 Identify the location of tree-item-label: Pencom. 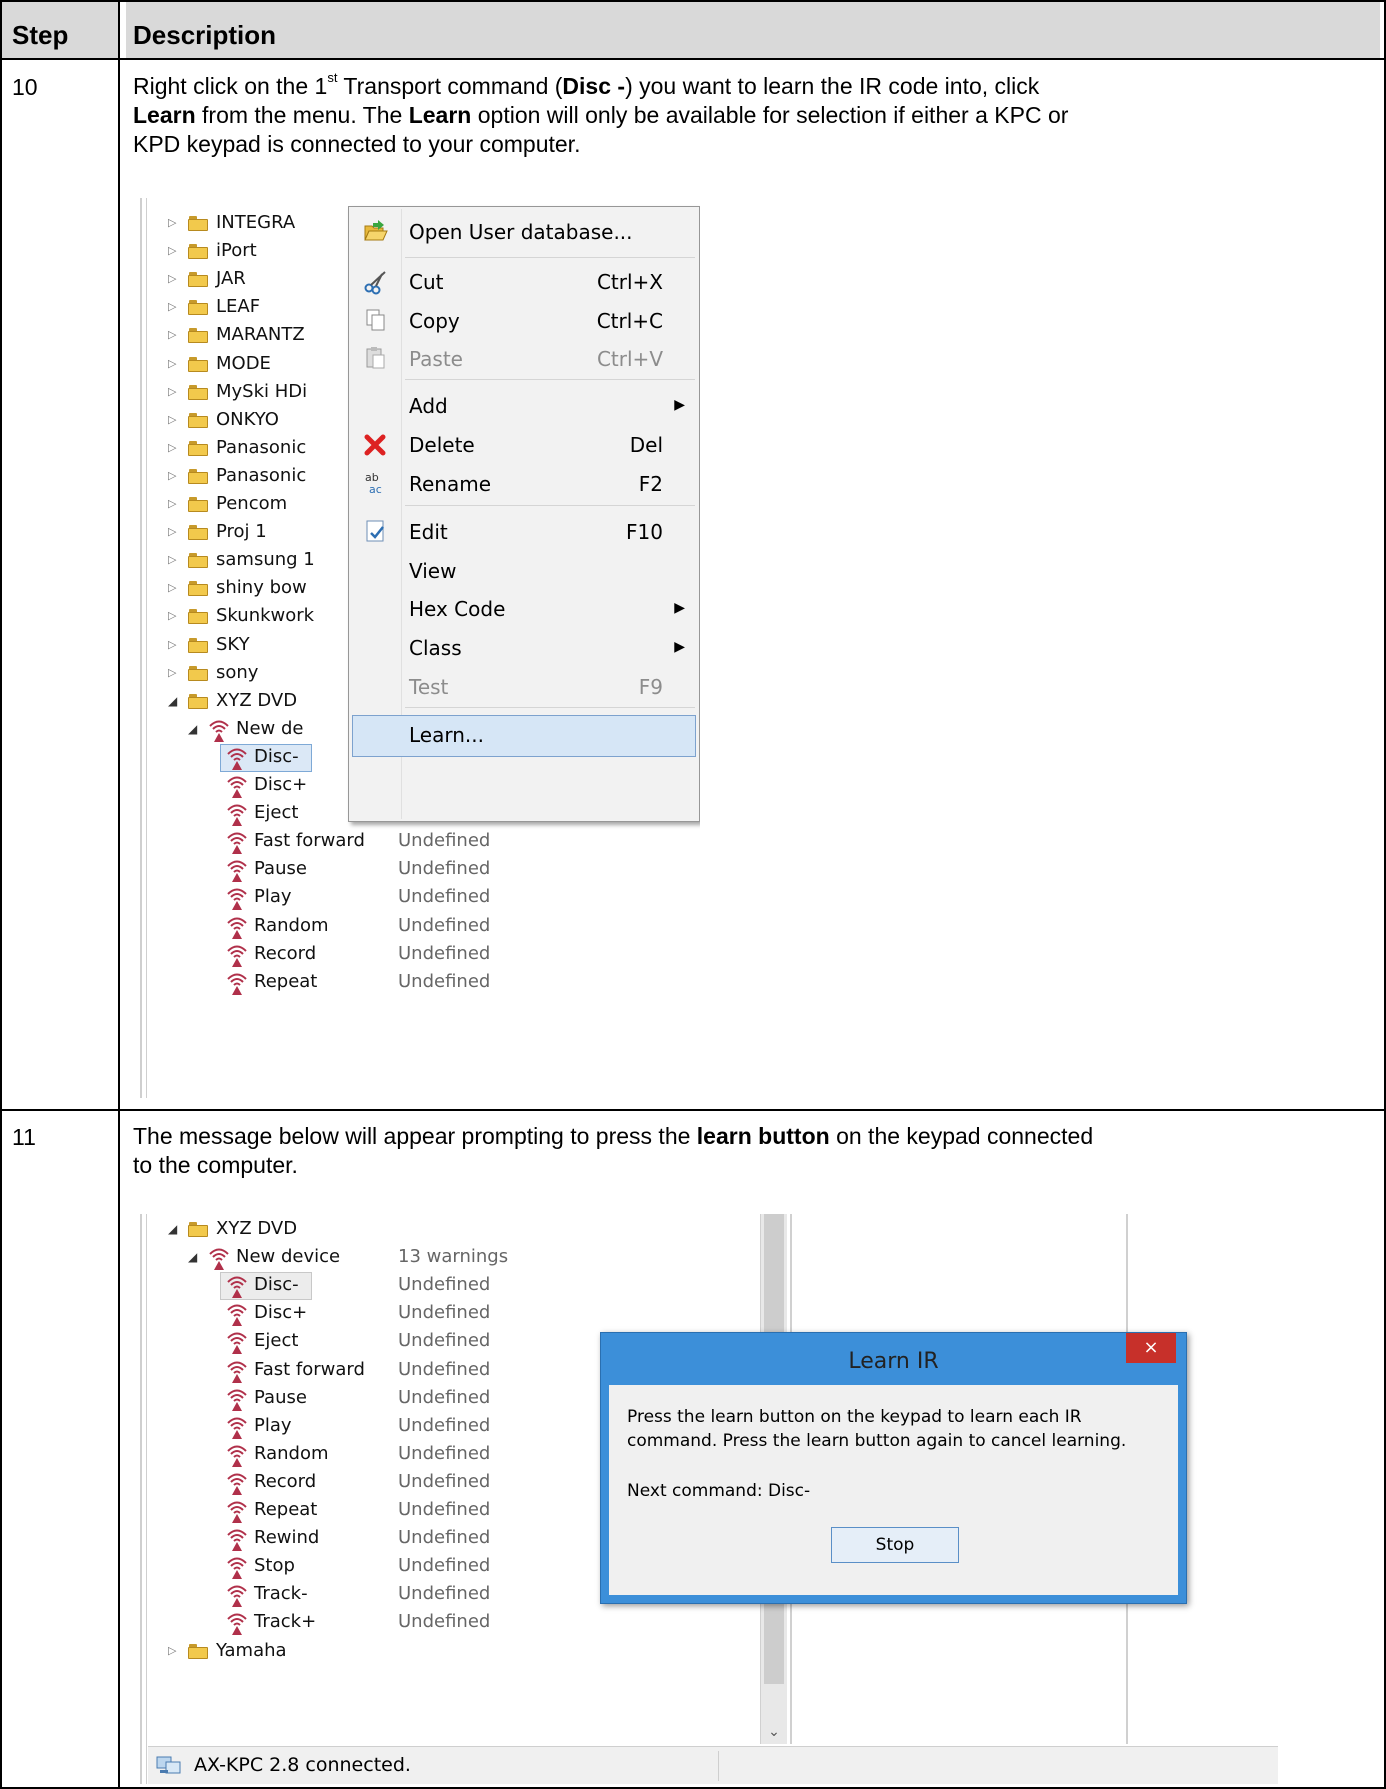
(252, 503).